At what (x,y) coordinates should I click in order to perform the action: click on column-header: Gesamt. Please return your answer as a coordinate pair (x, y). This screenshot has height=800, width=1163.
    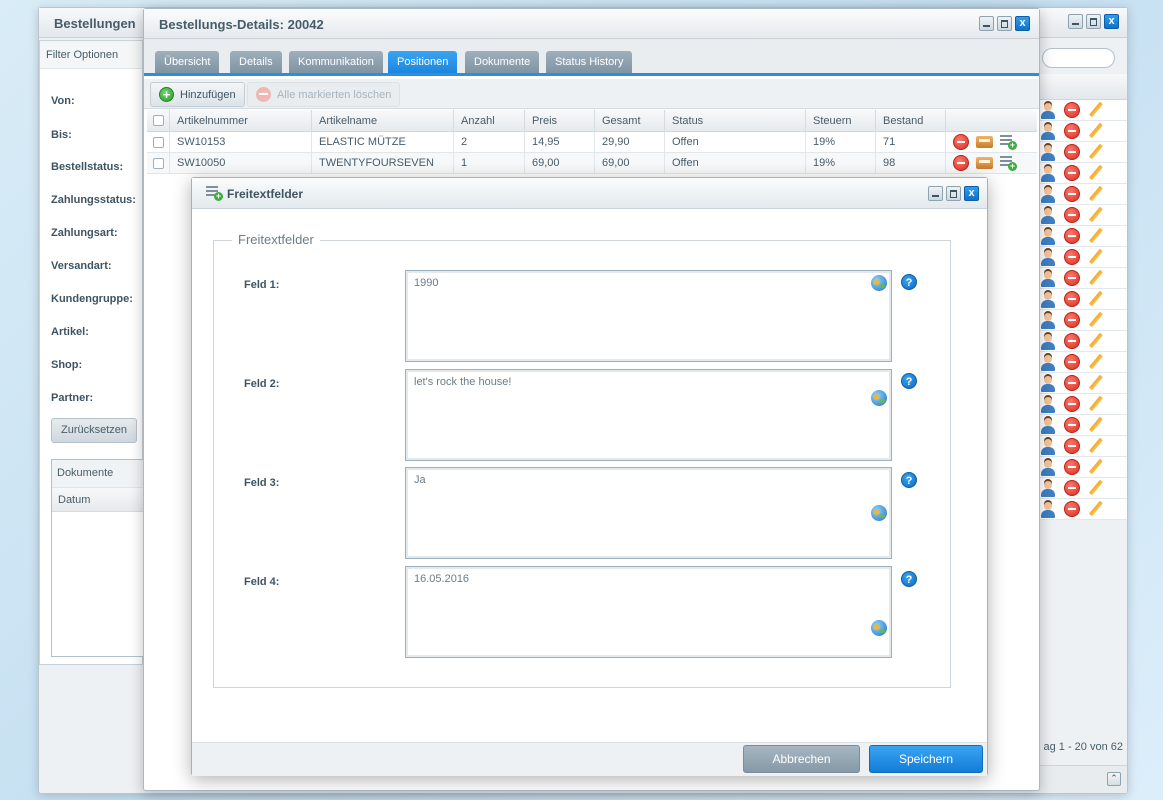
    Looking at the image, I should click on (630, 120).